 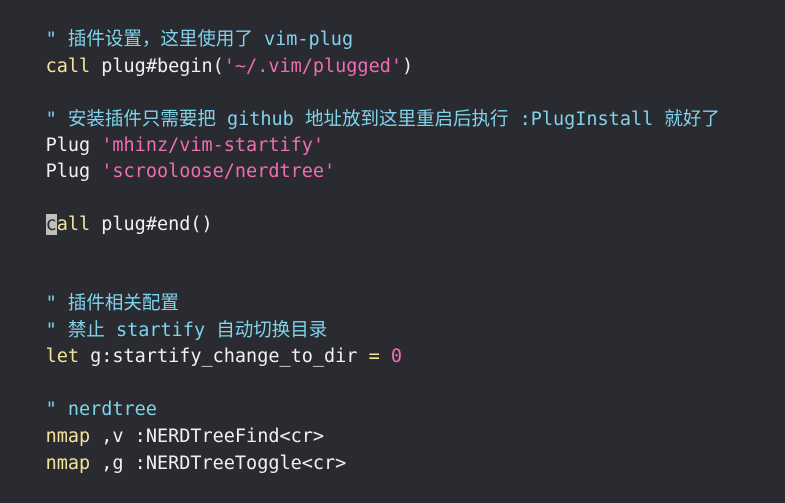 I want to click on code-text: ,g :NERDTreeToggle<cr>, so click(x=218, y=463).